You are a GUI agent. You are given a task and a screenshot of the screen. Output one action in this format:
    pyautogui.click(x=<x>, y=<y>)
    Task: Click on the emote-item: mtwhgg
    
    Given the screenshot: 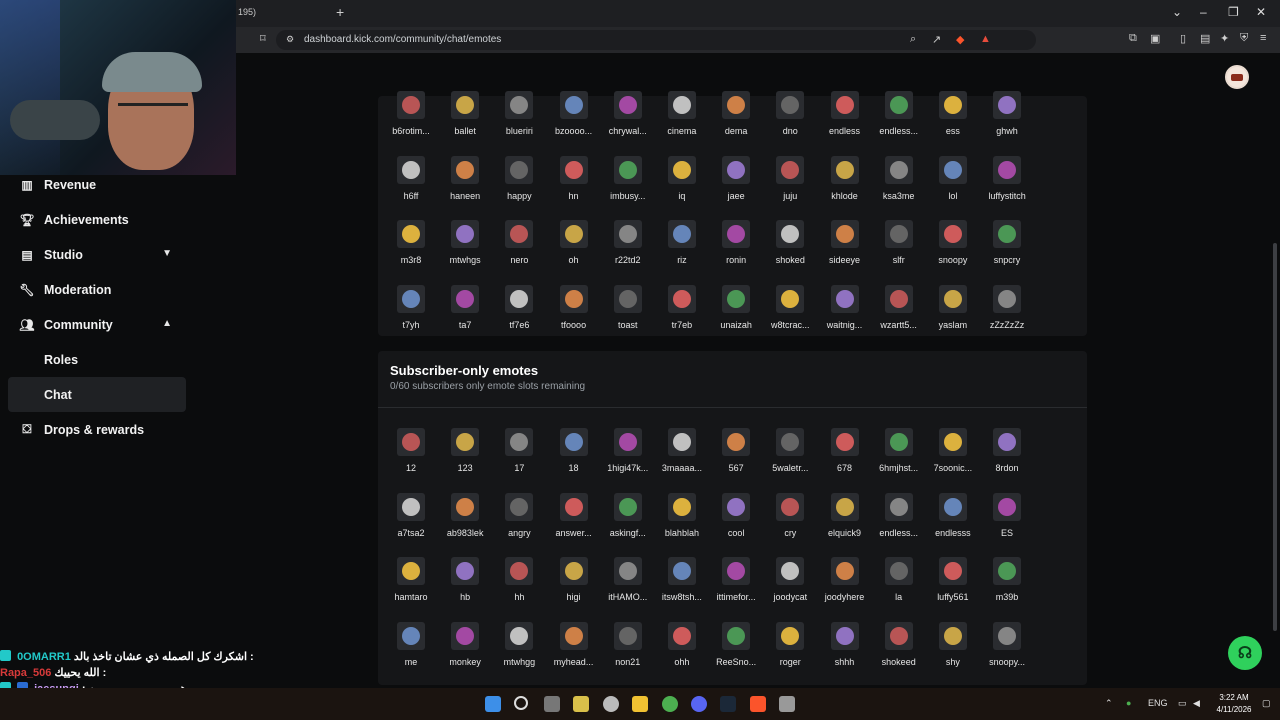 What is the action you would take?
    pyautogui.click(x=519, y=647)
    